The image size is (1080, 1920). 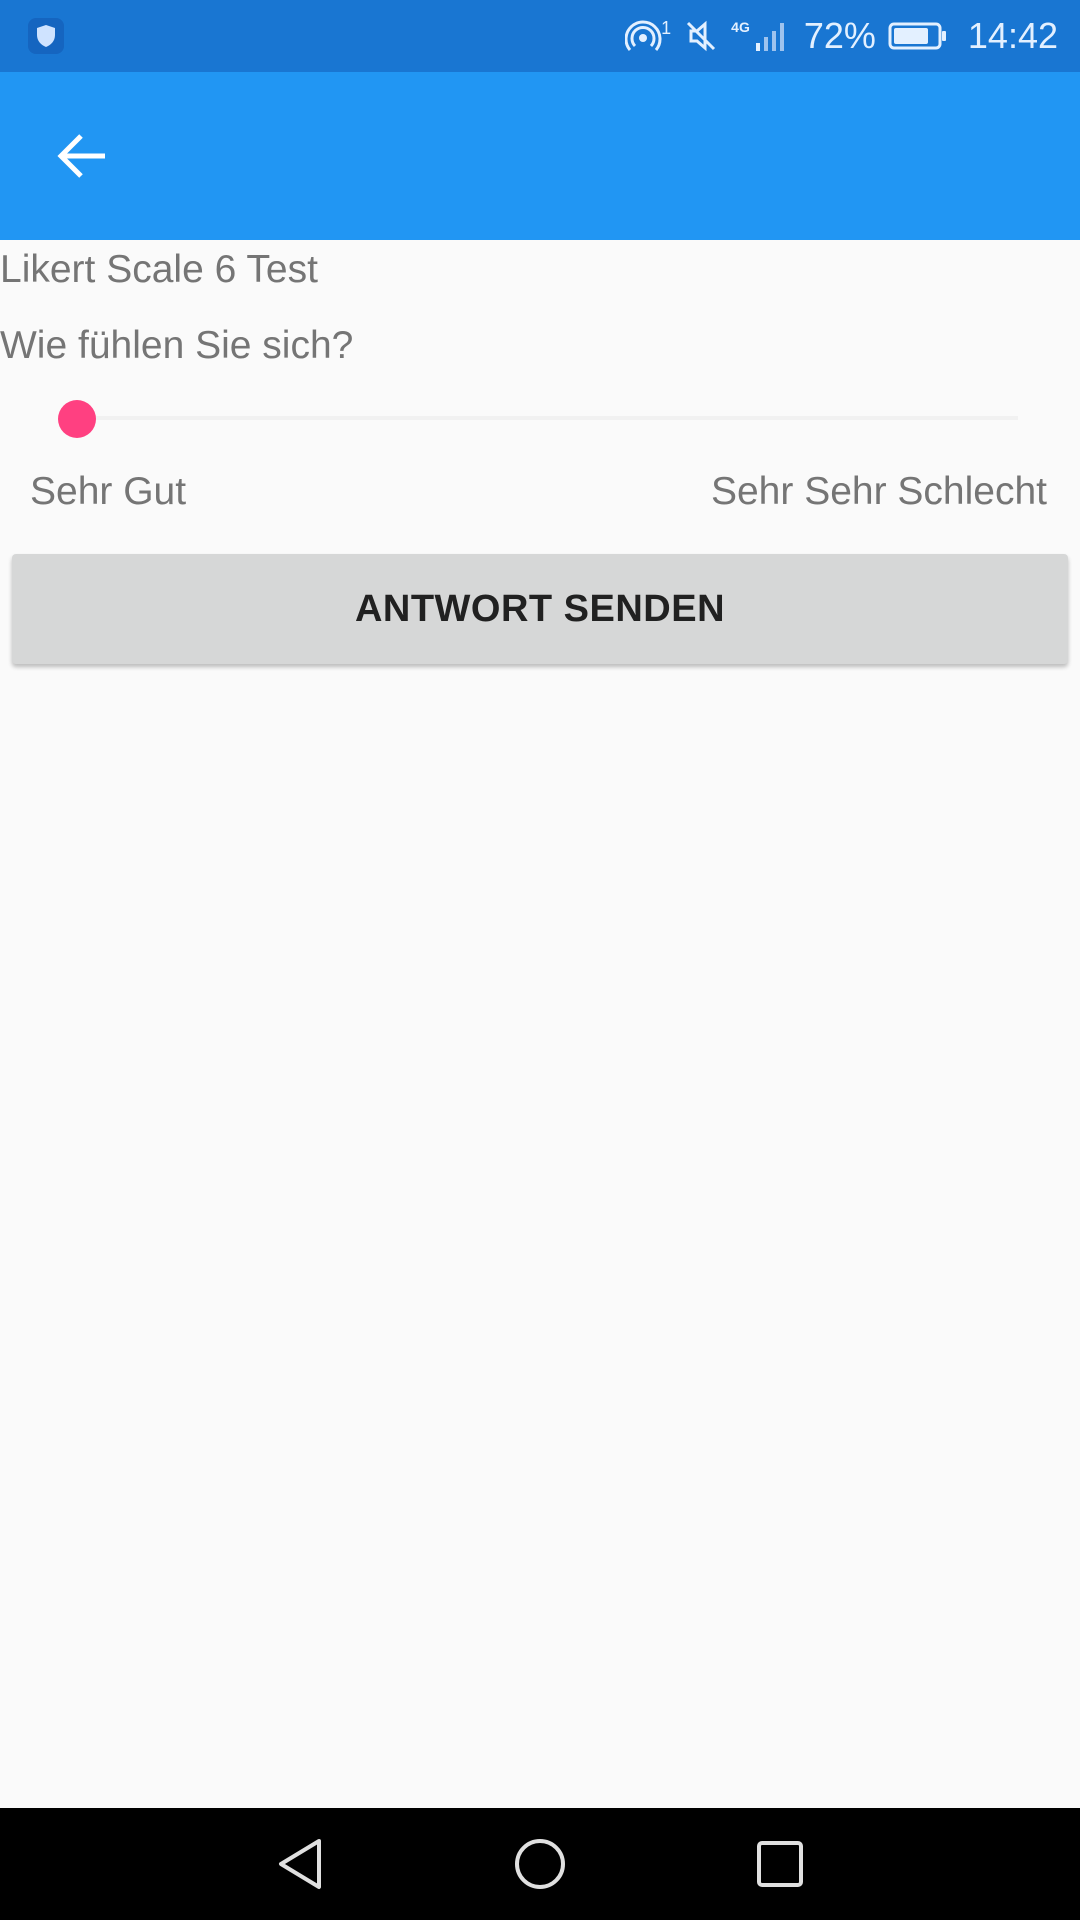 I want to click on slider-track, so click(x=538, y=418).